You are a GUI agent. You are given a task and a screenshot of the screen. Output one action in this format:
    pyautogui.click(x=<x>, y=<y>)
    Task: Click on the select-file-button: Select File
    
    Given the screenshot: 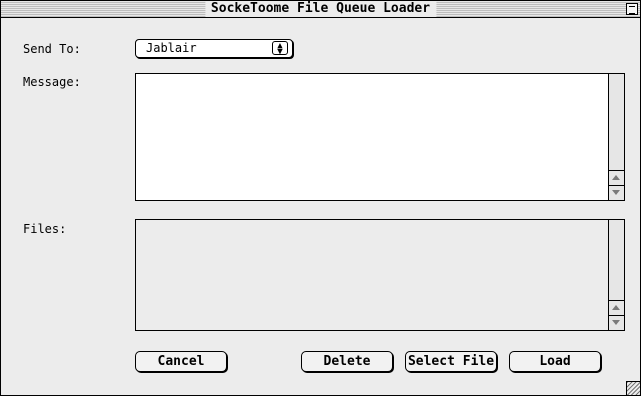 What is the action you would take?
    pyautogui.click(x=451, y=361)
    